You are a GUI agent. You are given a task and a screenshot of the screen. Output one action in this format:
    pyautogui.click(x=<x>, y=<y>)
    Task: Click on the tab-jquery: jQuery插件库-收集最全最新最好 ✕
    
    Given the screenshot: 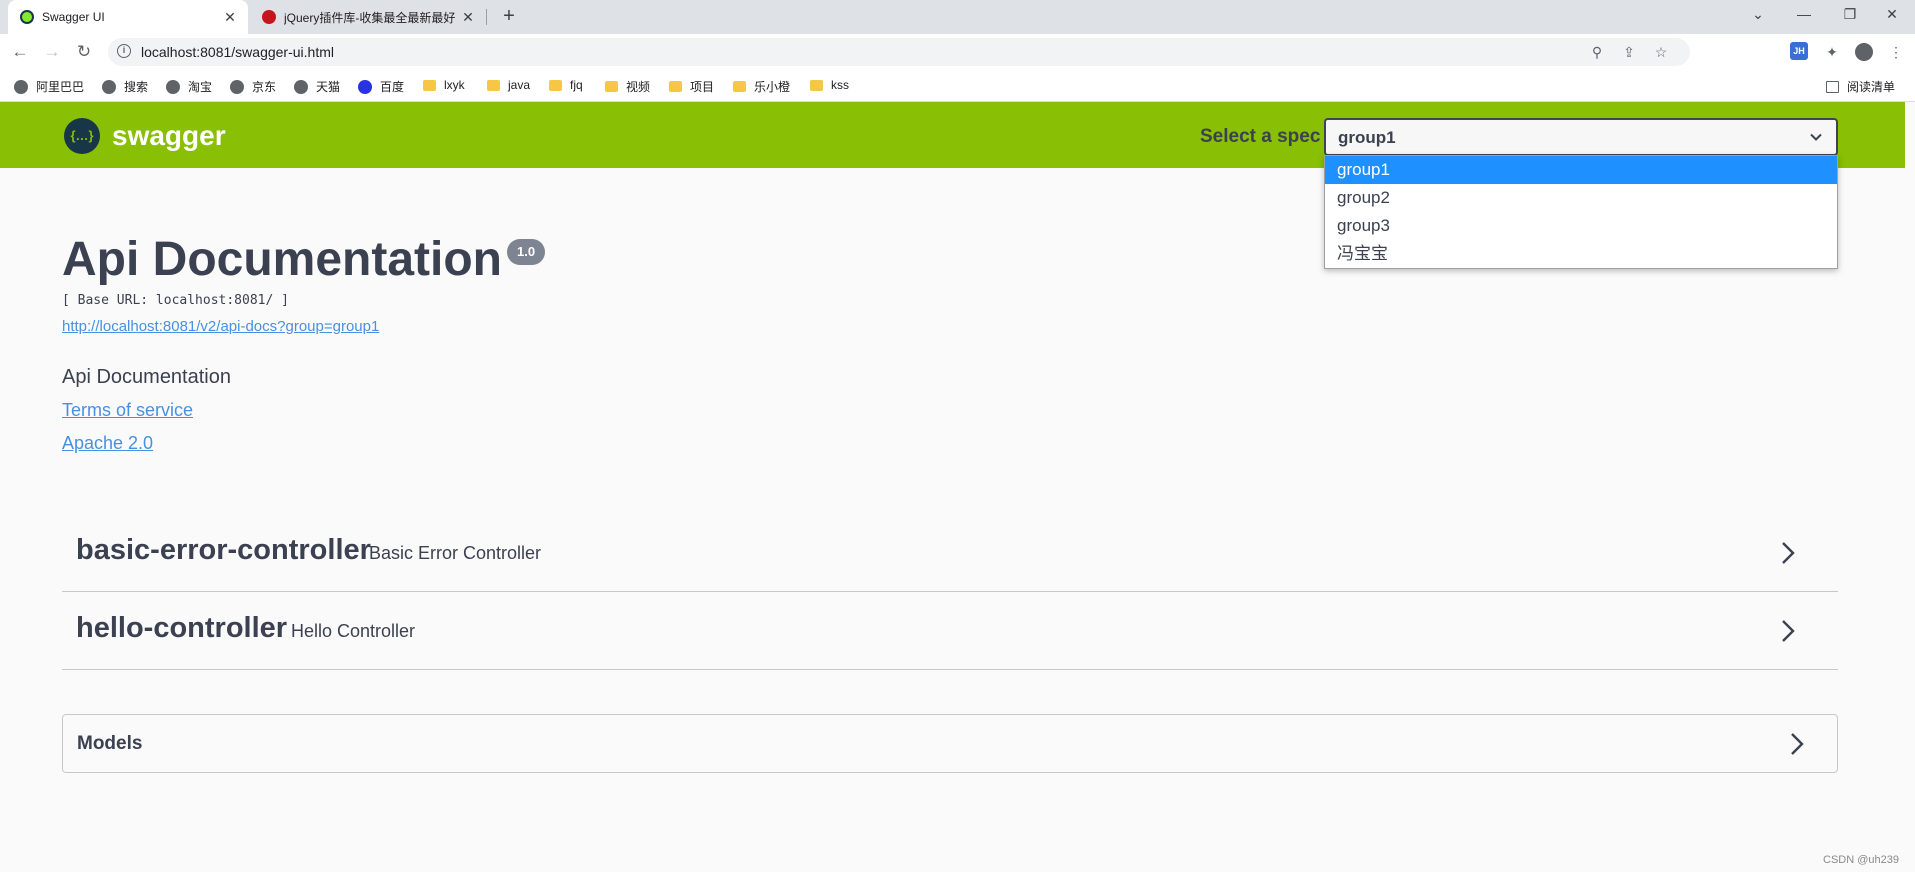 What is the action you would take?
    pyautogui.click(x=368, y=17)
    